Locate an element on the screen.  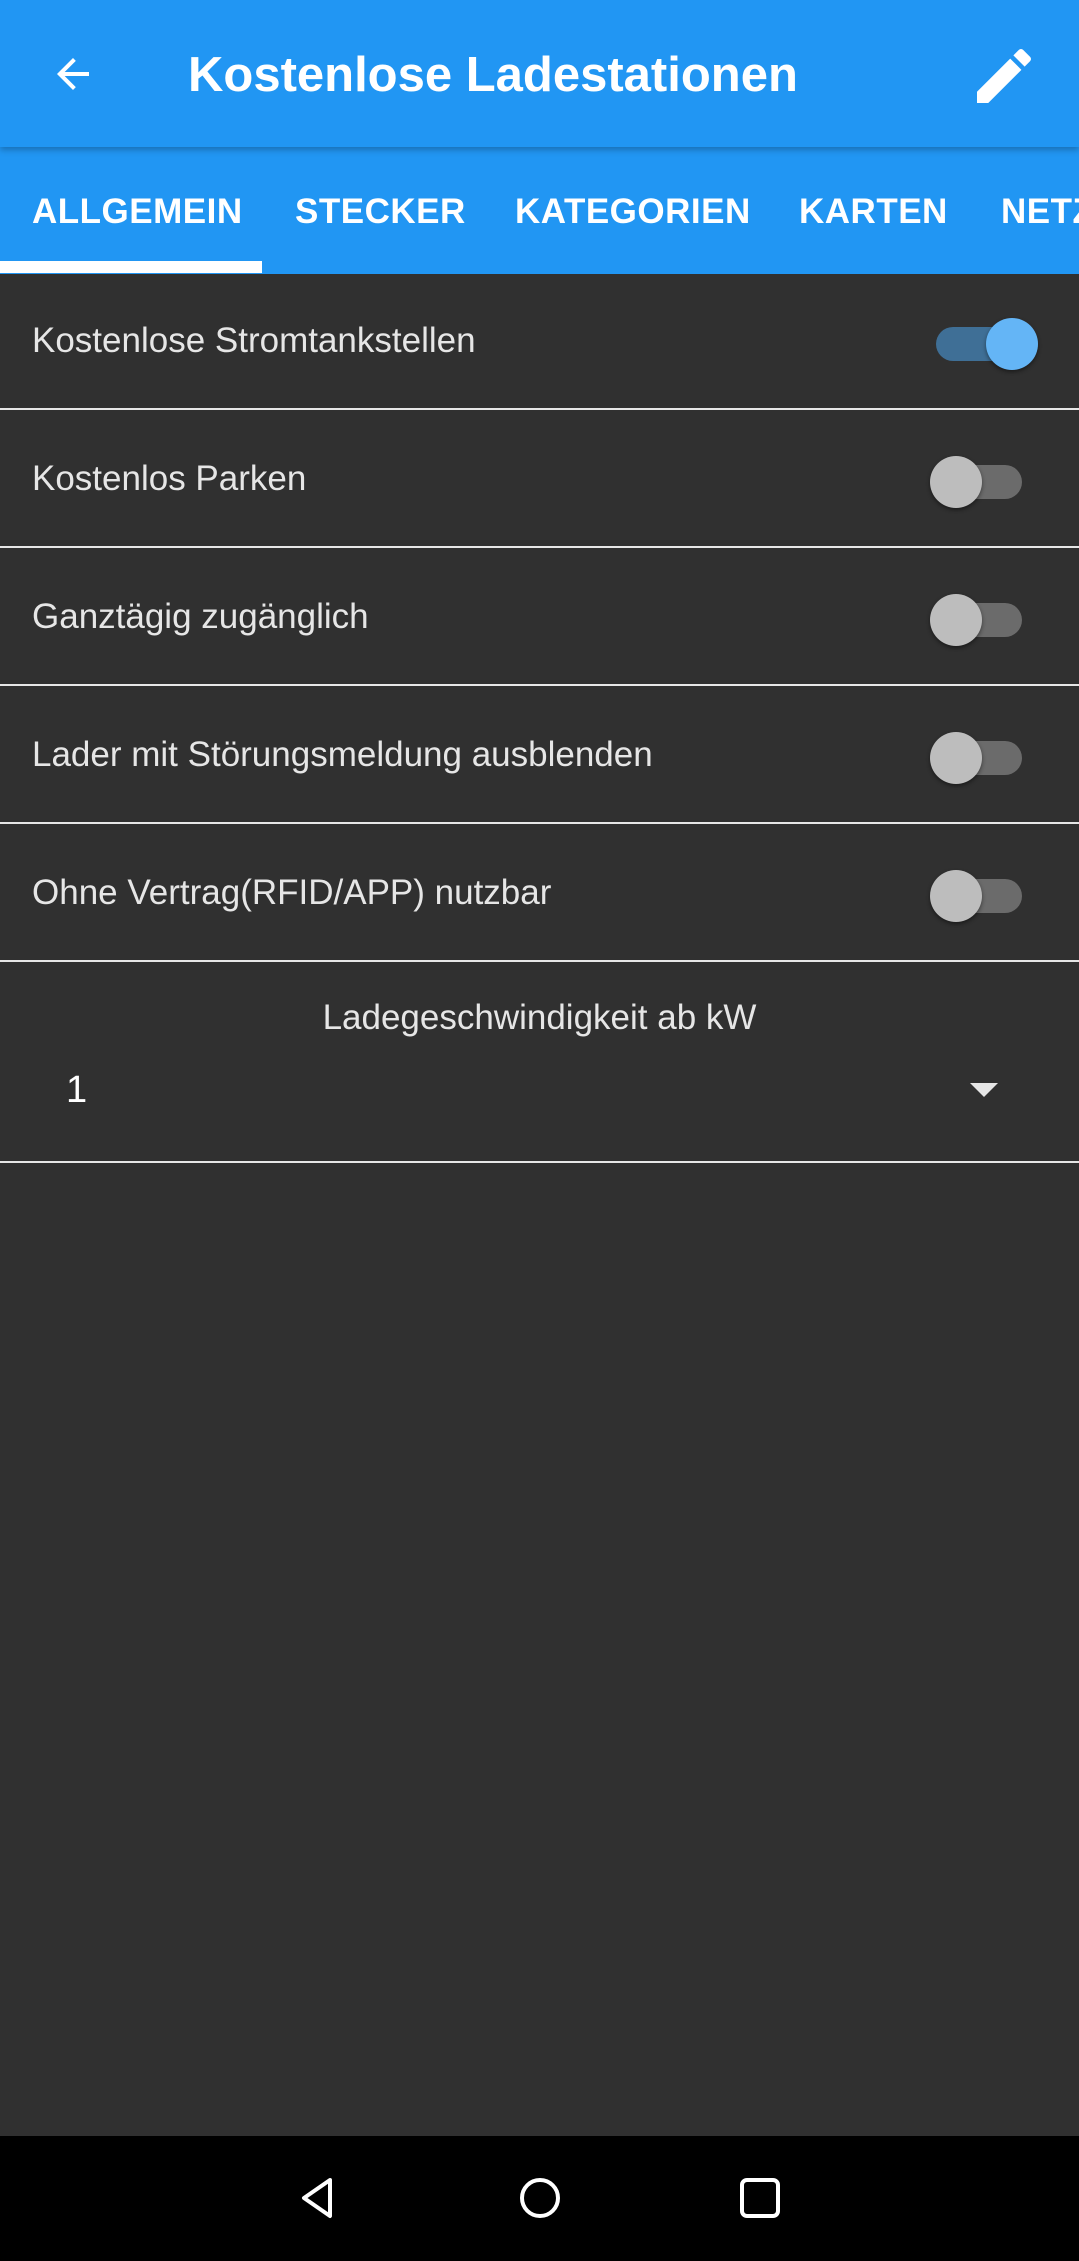
tab-kategorien: KATEGORIEN is located at coordinates (633, 210).